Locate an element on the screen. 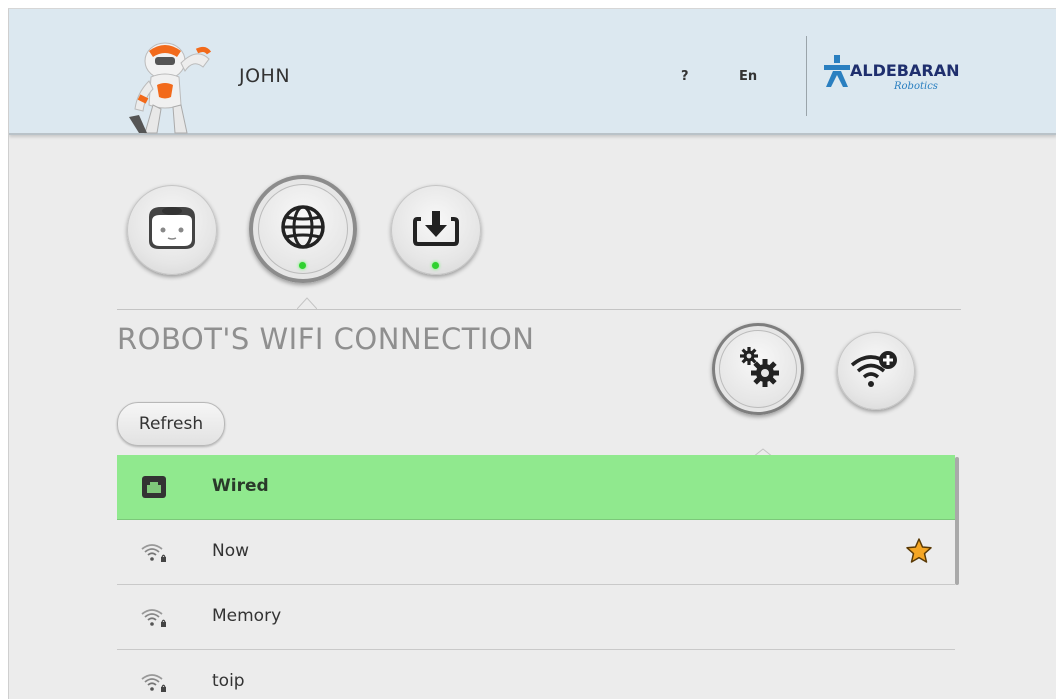  brand-subtitle: Robotics is located at coordinates (916, 86).